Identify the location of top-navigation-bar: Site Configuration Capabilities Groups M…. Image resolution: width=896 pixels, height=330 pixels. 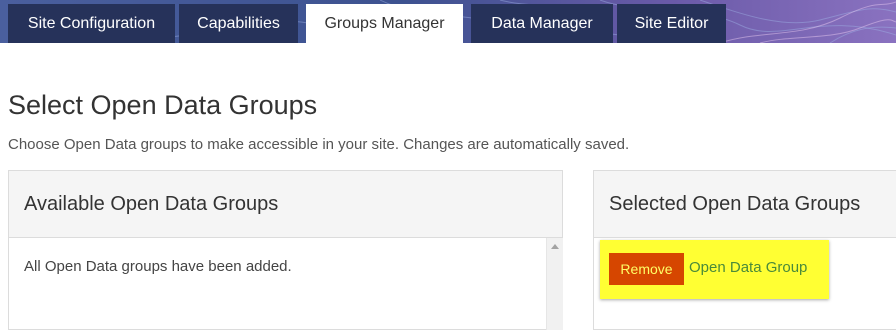
(448, 21).